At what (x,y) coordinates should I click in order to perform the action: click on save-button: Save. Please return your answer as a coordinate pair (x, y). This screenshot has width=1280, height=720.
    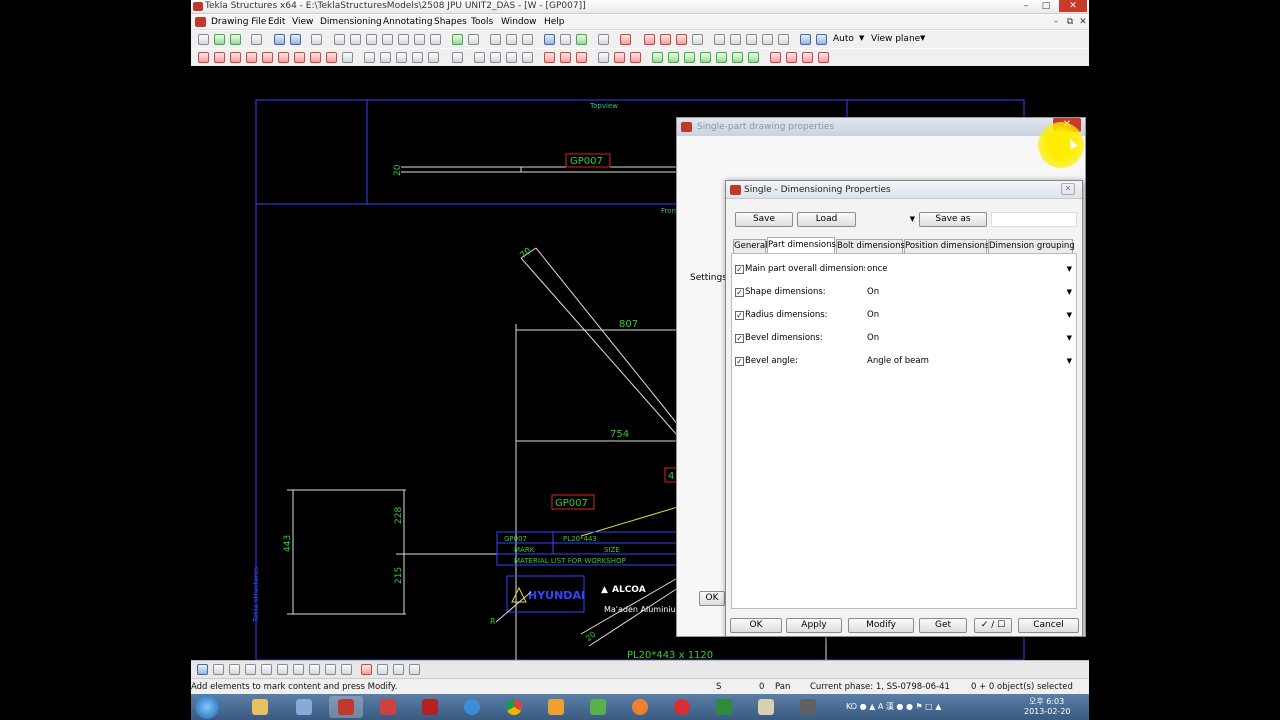
    Looking at the image, I should click on (764, 219).